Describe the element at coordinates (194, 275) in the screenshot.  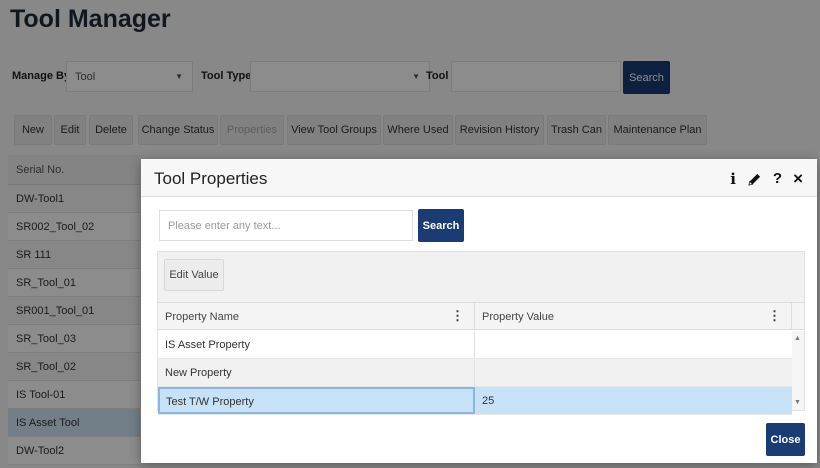
I see `edit-value-button: Edit Value` at that location.